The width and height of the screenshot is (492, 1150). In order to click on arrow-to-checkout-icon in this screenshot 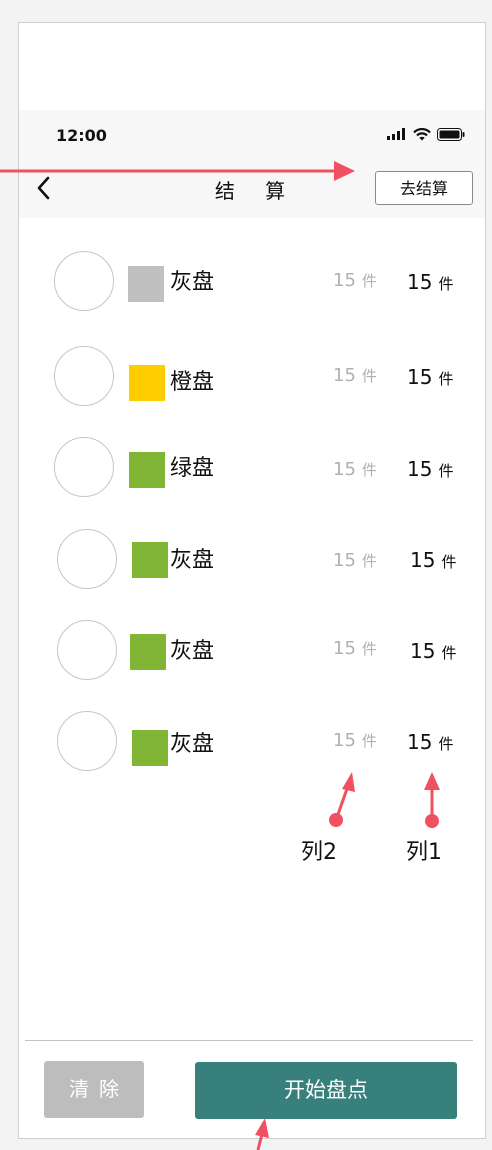, I will do `click(177, 171)`.